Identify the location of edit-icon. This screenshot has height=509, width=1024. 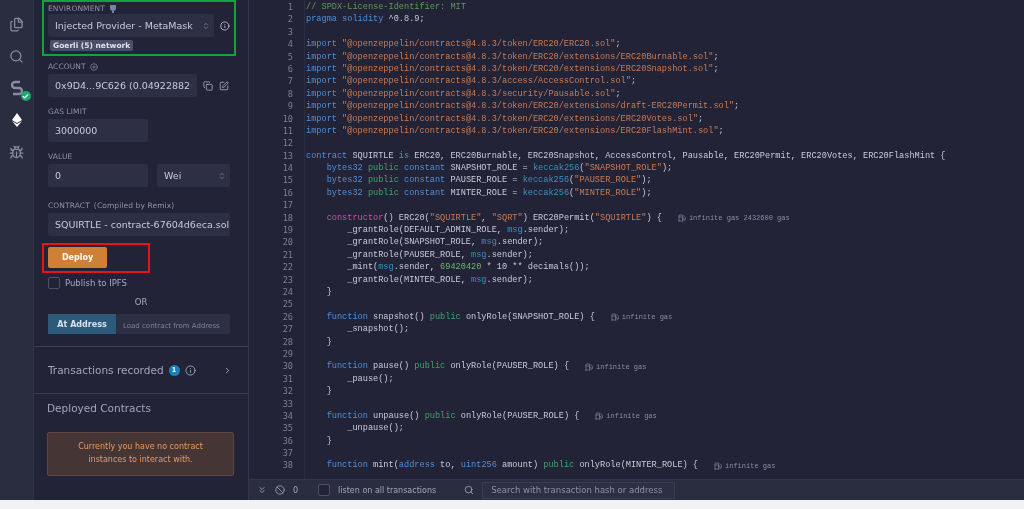
(224, 85).